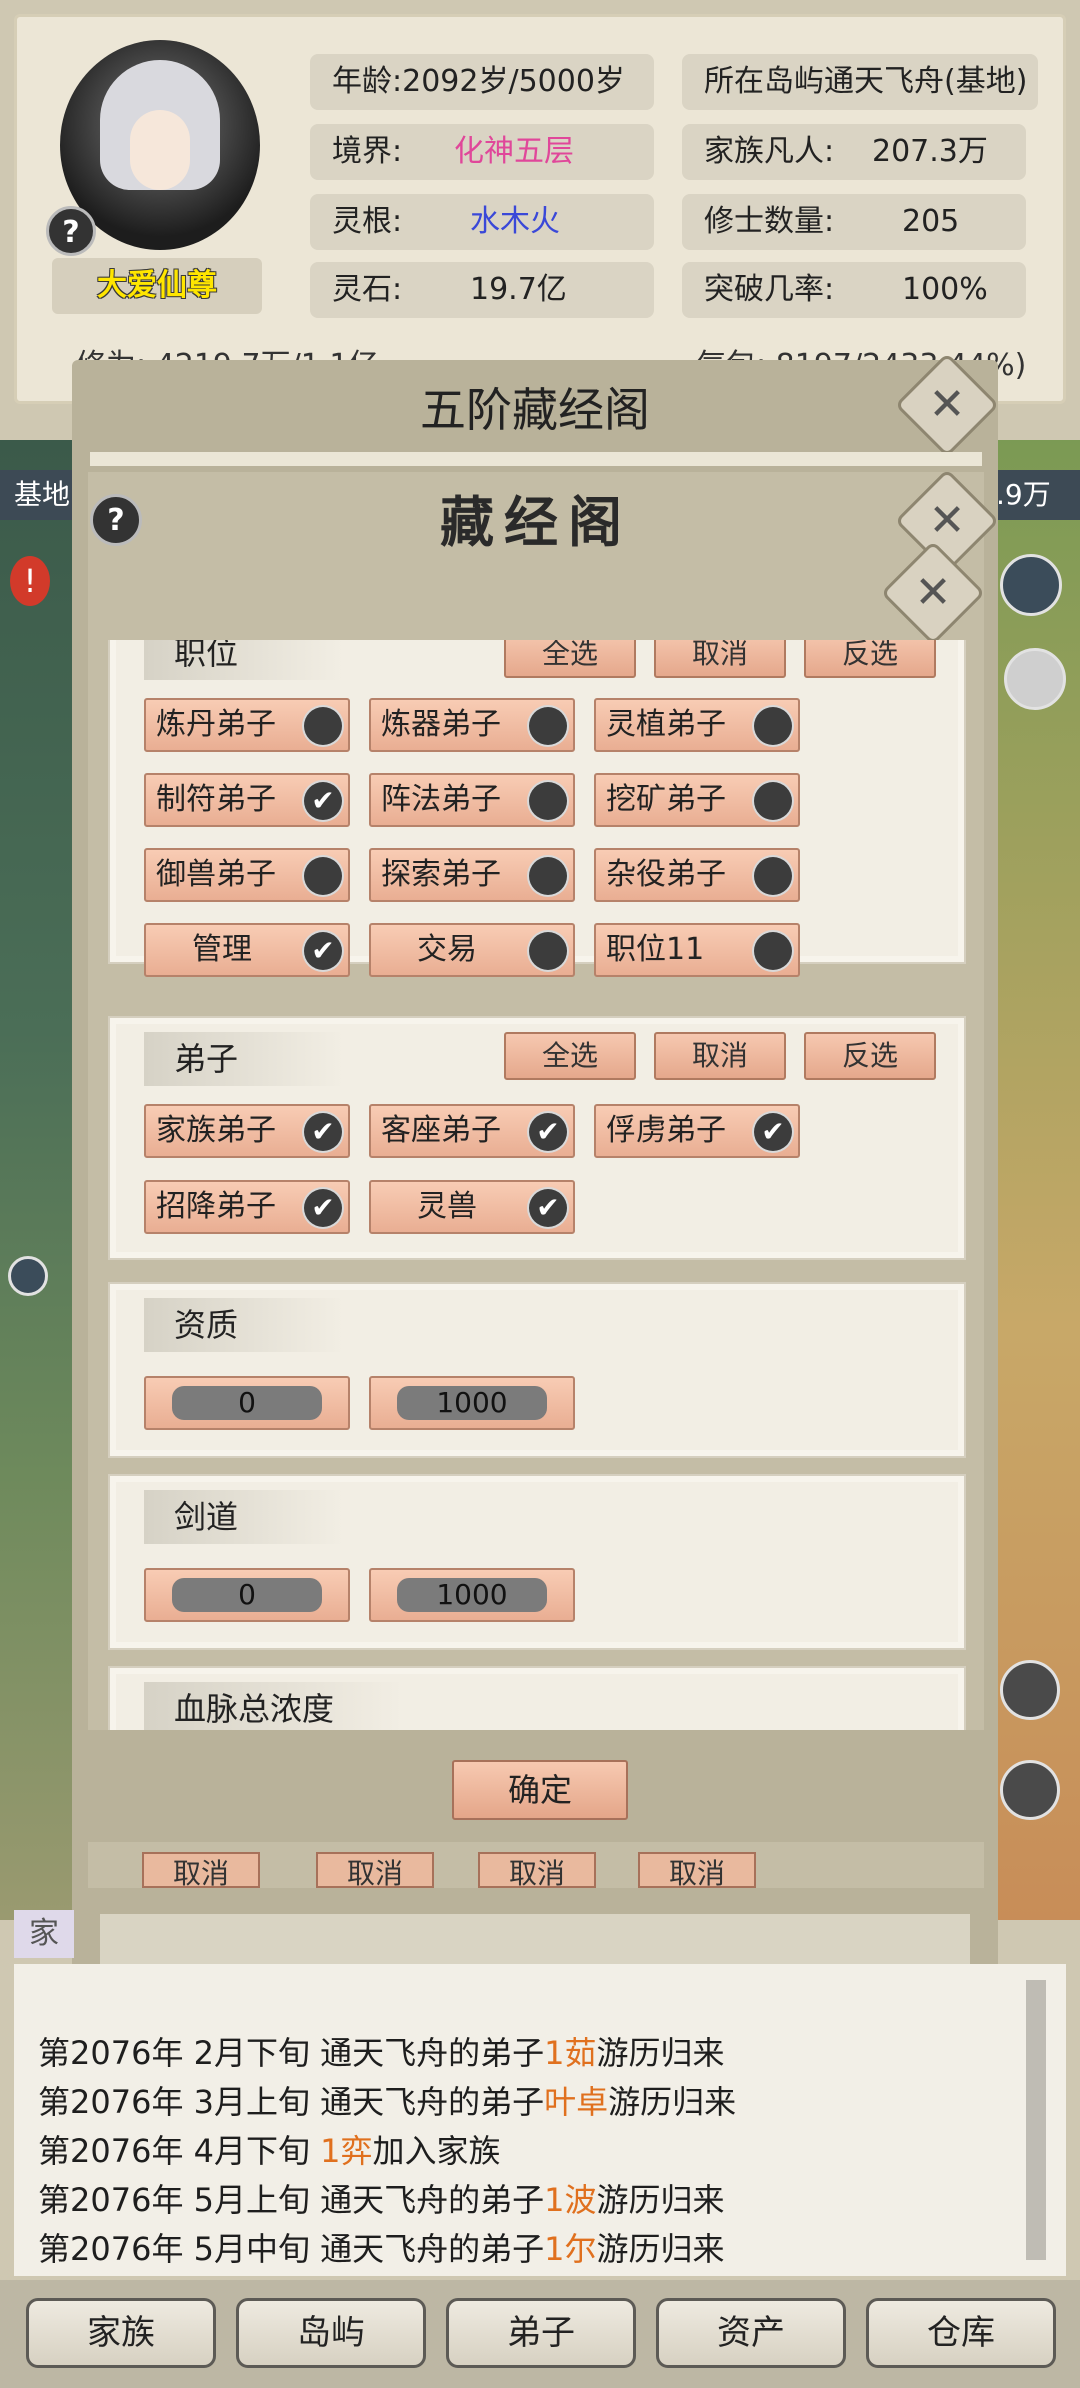 The width and height of the screenshot is (1080, 2388). Describe the element at coordinates (28, 1276) in the screenshot. I see `disciple-avatar-icon` at that location.